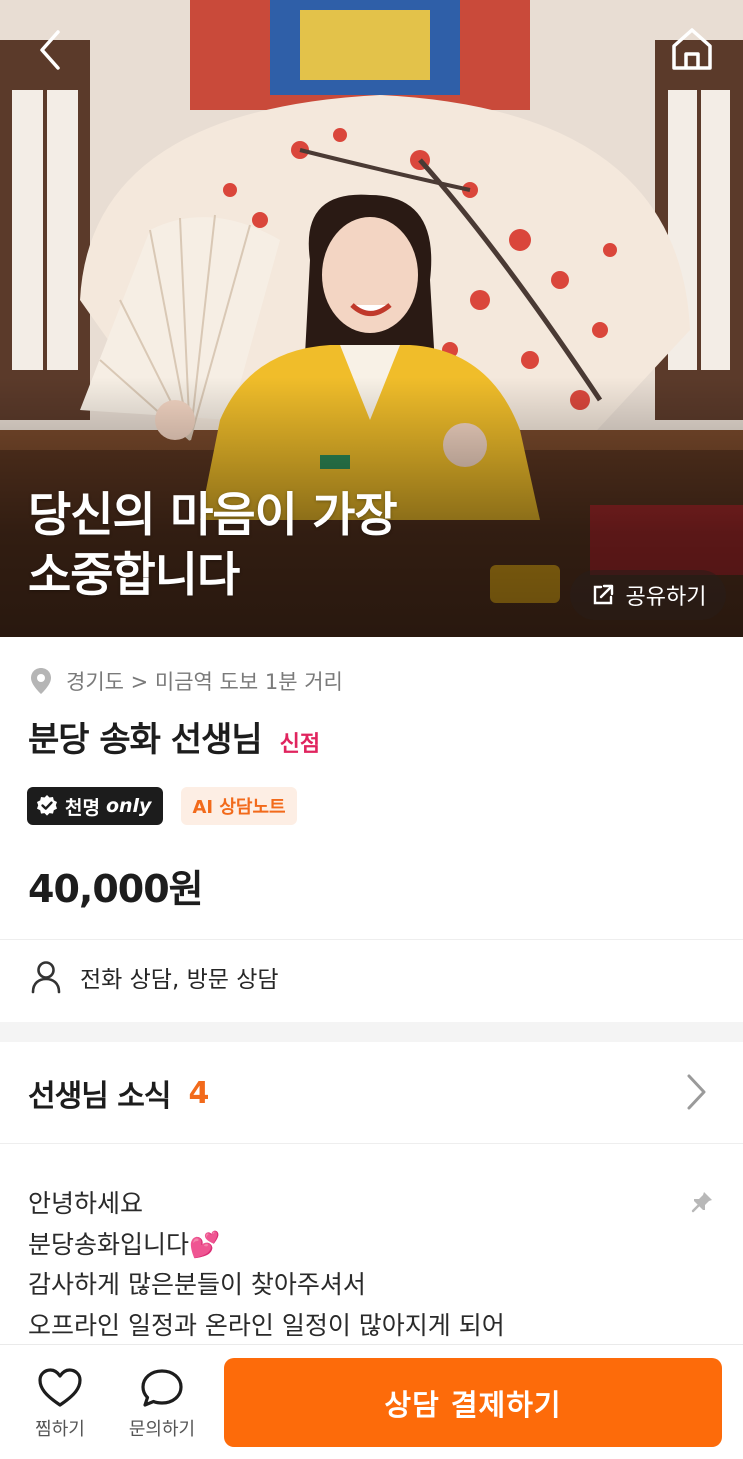  Describe the element at coordinates (60, 1387) in the screenshot. I see `heart-icon` at that location.